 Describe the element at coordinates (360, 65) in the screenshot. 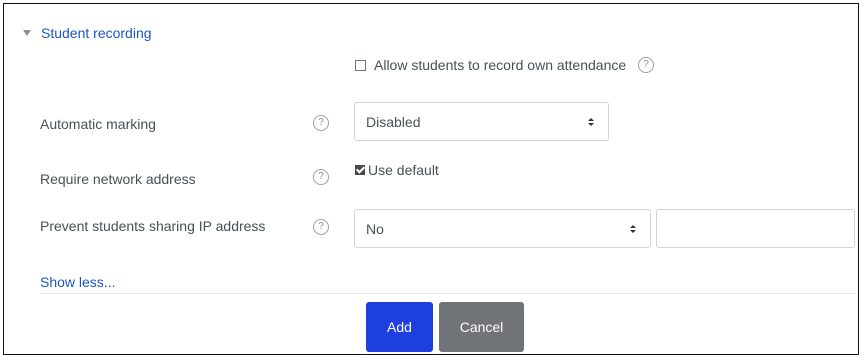

I see `allow-record-checkbox` at that location.